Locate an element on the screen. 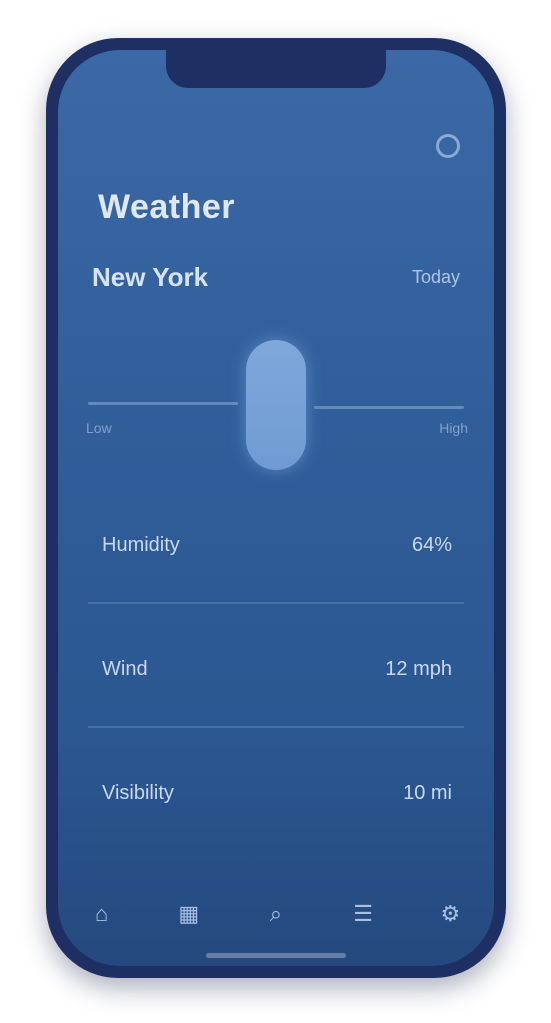  notch is located at coordinates (276, 69).